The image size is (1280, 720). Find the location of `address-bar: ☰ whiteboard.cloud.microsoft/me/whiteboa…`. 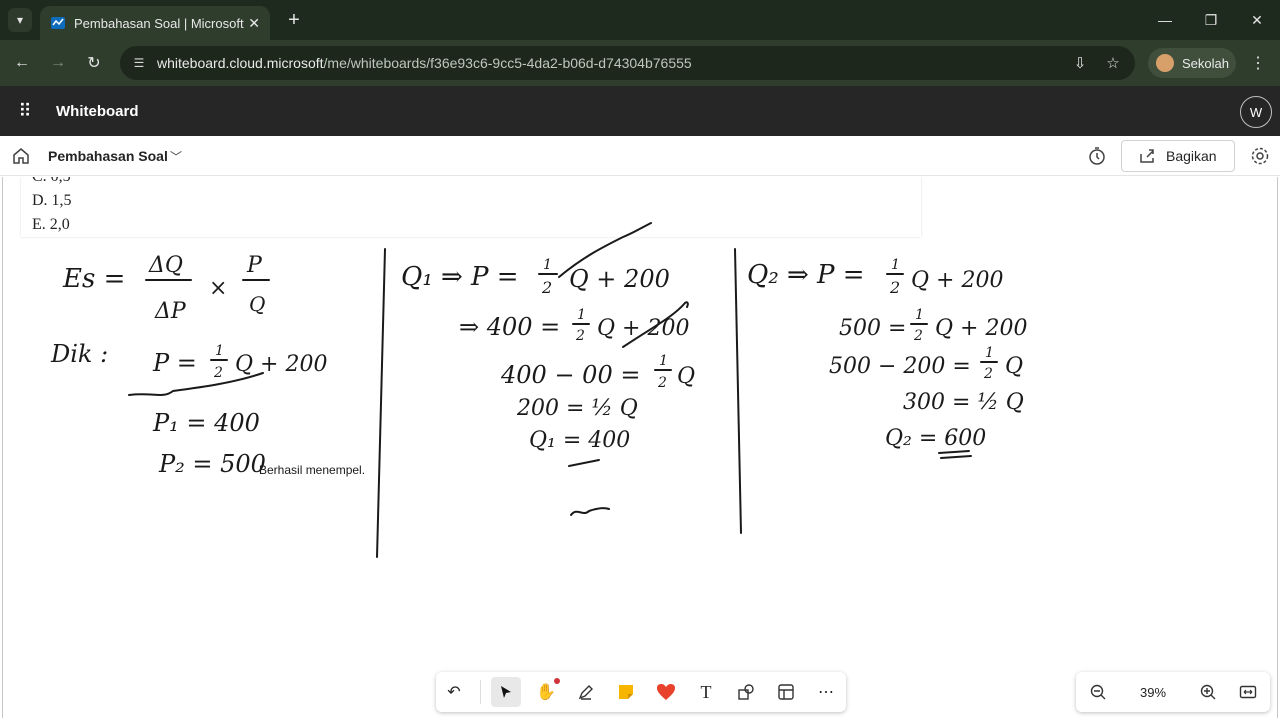

address-bar: ☰ whiteboard.cloud.microsoft/me/whiteboa… is located at coordinates (627, 63).